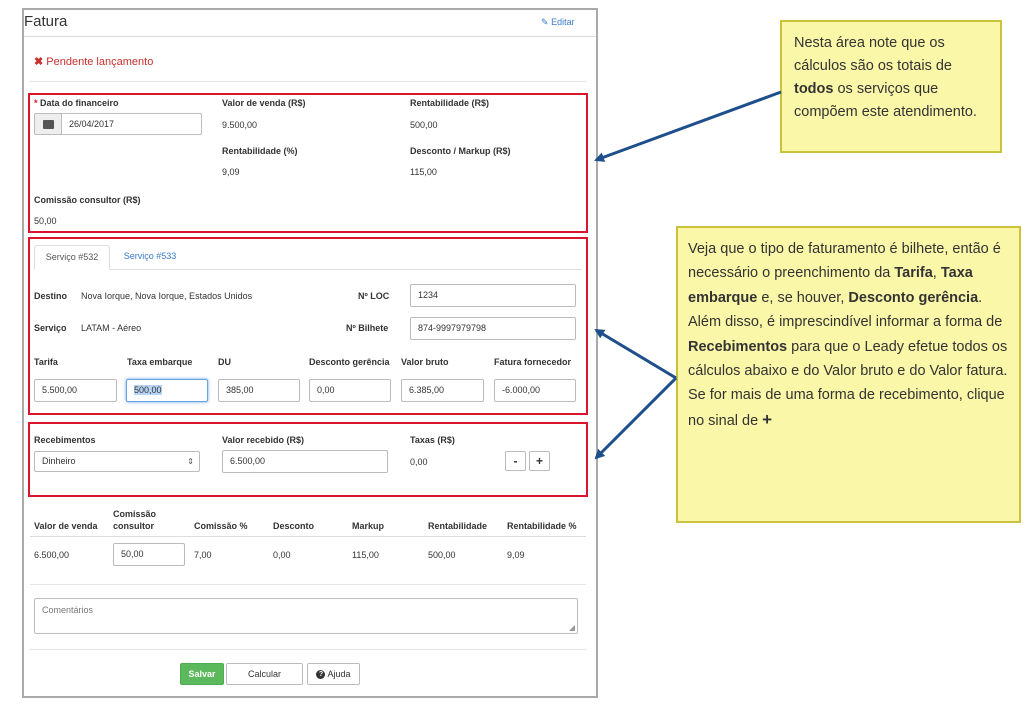 The width and height of the screenshot is (1024, 705). I want to click on arrow-to-financeiro, so click(688, 126).